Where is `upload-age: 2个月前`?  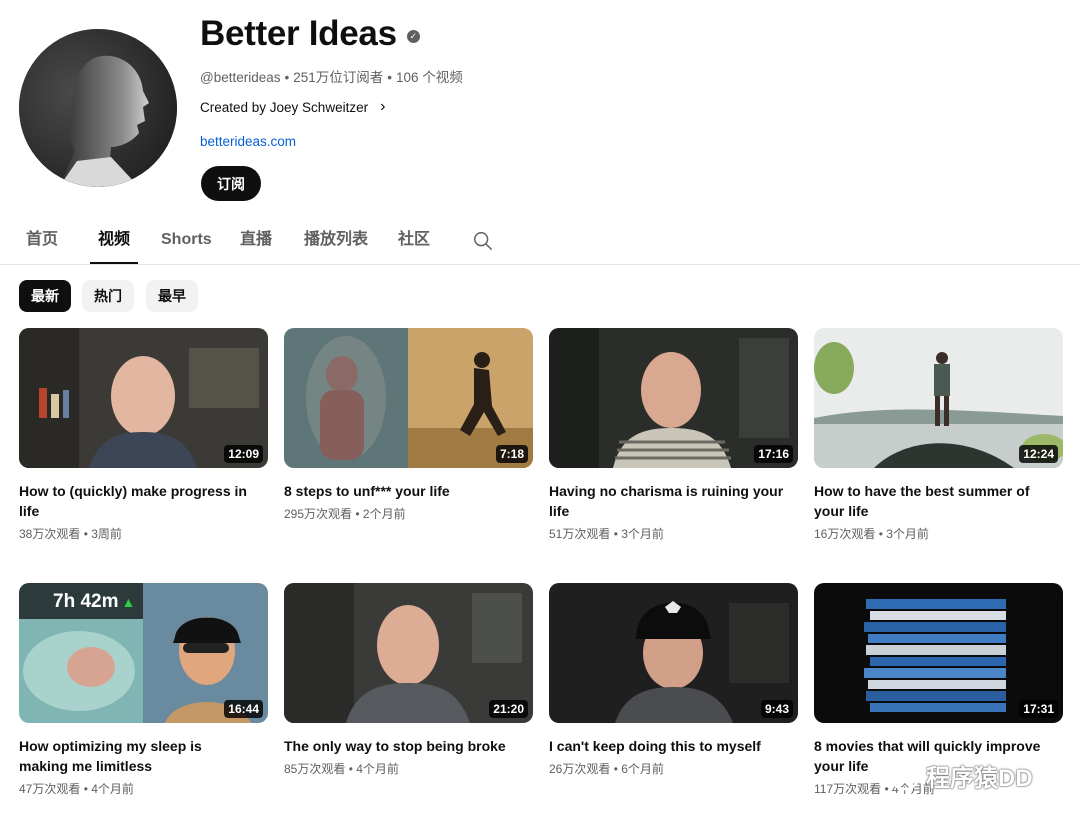
upload-age: 2个月前 is located at coordinates (384, 514).